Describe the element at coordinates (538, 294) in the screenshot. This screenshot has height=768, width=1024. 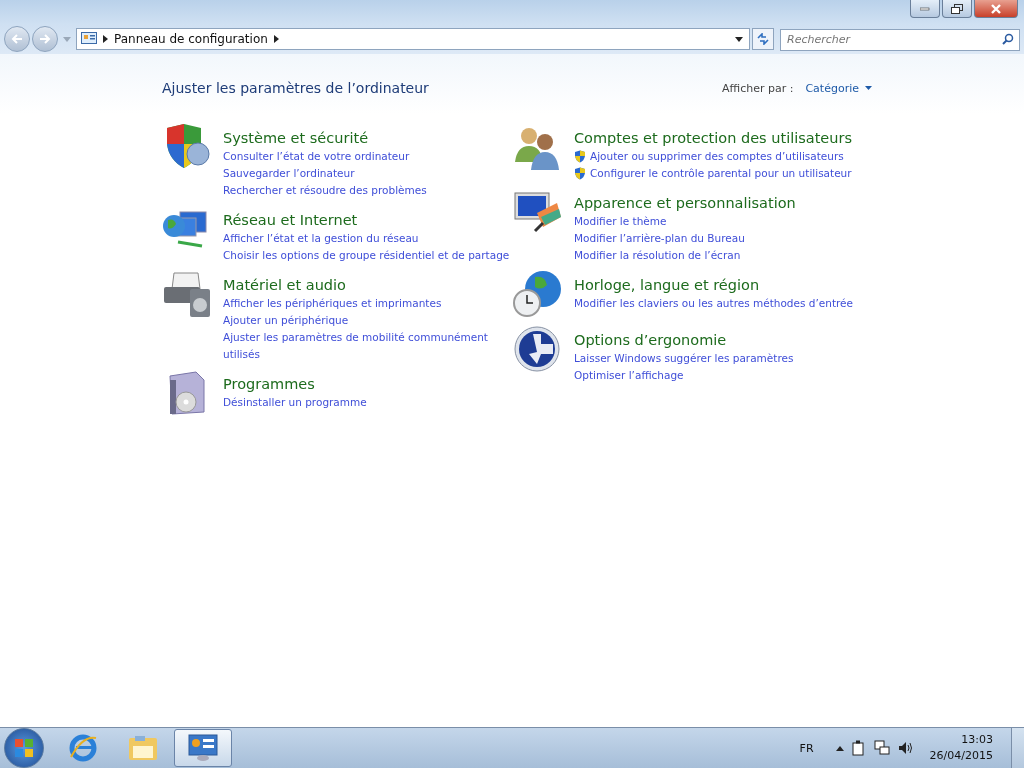
I see `globe-clock-icon` at that location.